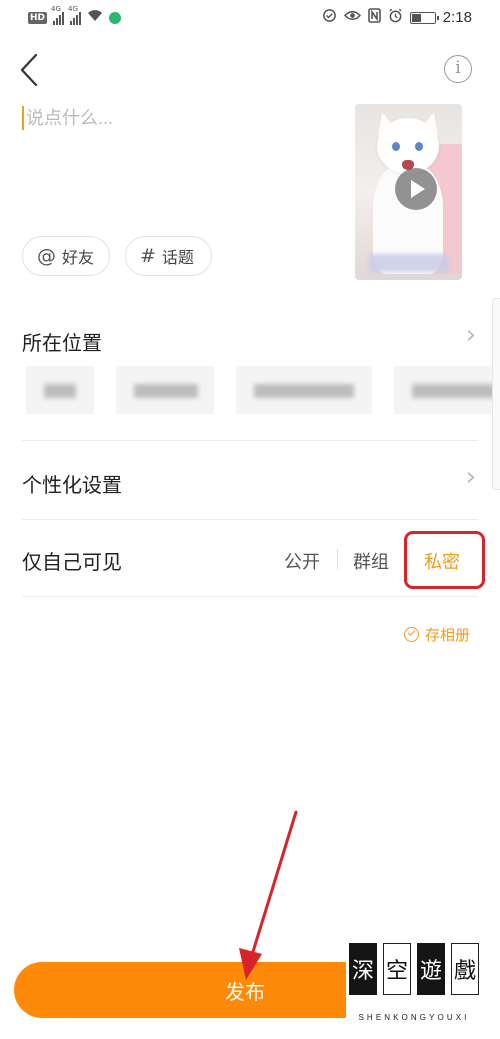 The width and height of the screenshot is (500, 1039). Describe the element at coordinates (424, 17) in the screenshot. I see `battery-icon` at that location.